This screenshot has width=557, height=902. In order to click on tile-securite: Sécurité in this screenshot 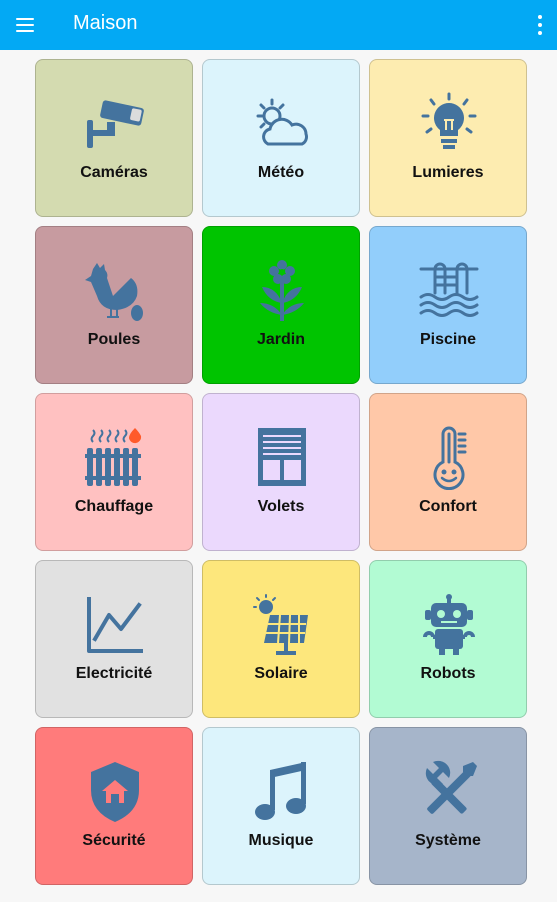, I will do `click(114, 806)`.